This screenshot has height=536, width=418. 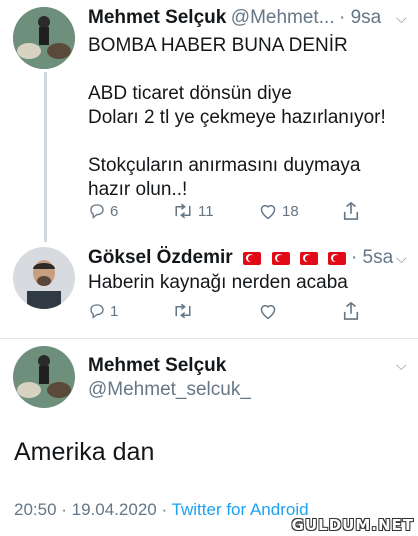 What do you see at coordinates (45, 157) in the screenshot?
I see `thread-line` at bounding box center [45, 157].